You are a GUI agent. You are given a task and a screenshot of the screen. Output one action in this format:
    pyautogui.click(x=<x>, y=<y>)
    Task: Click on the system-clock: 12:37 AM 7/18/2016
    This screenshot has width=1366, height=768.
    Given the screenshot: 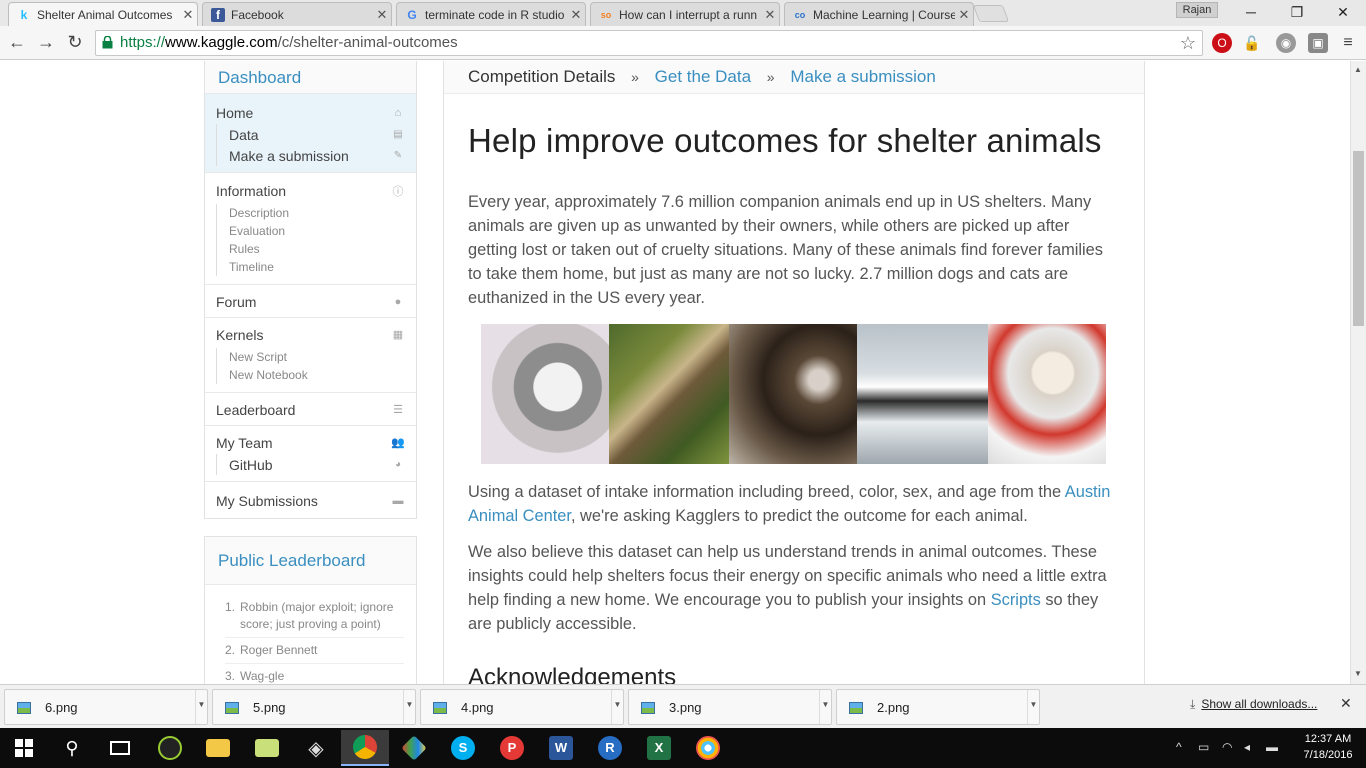 What is the action you would take?
    pyautogui.click(x=1328, y=747)
    